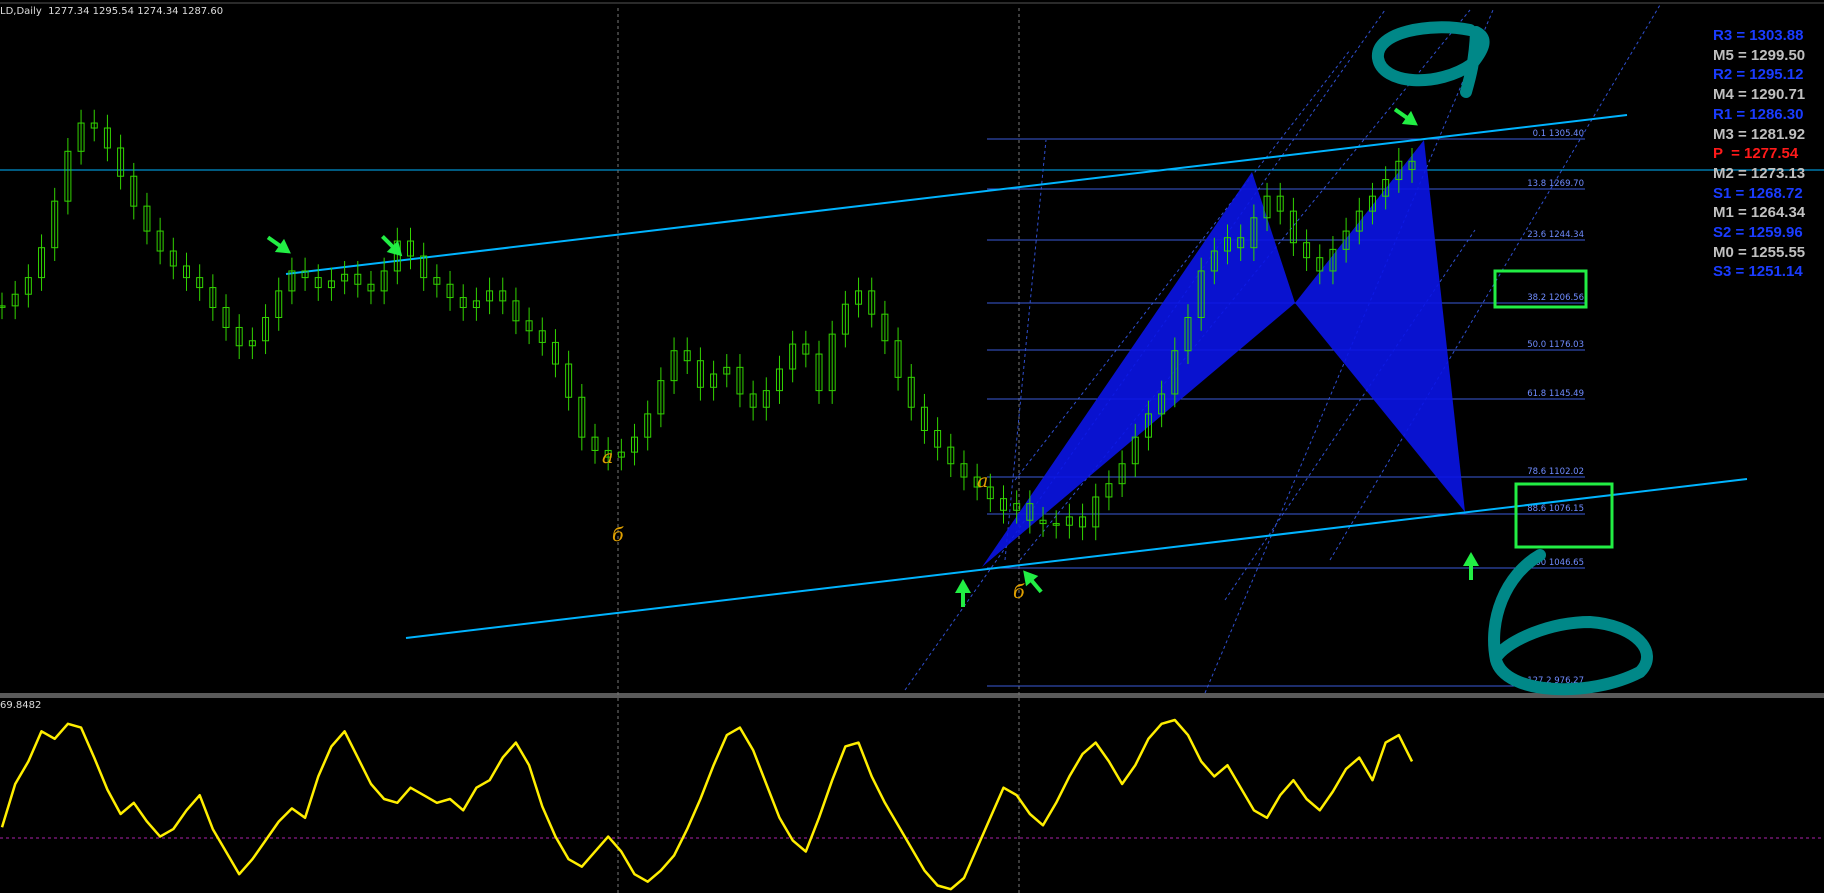 The image size is (1824, 893). I want to click on fib-level-label: 88.6 1076.15, so click(1555, 509).